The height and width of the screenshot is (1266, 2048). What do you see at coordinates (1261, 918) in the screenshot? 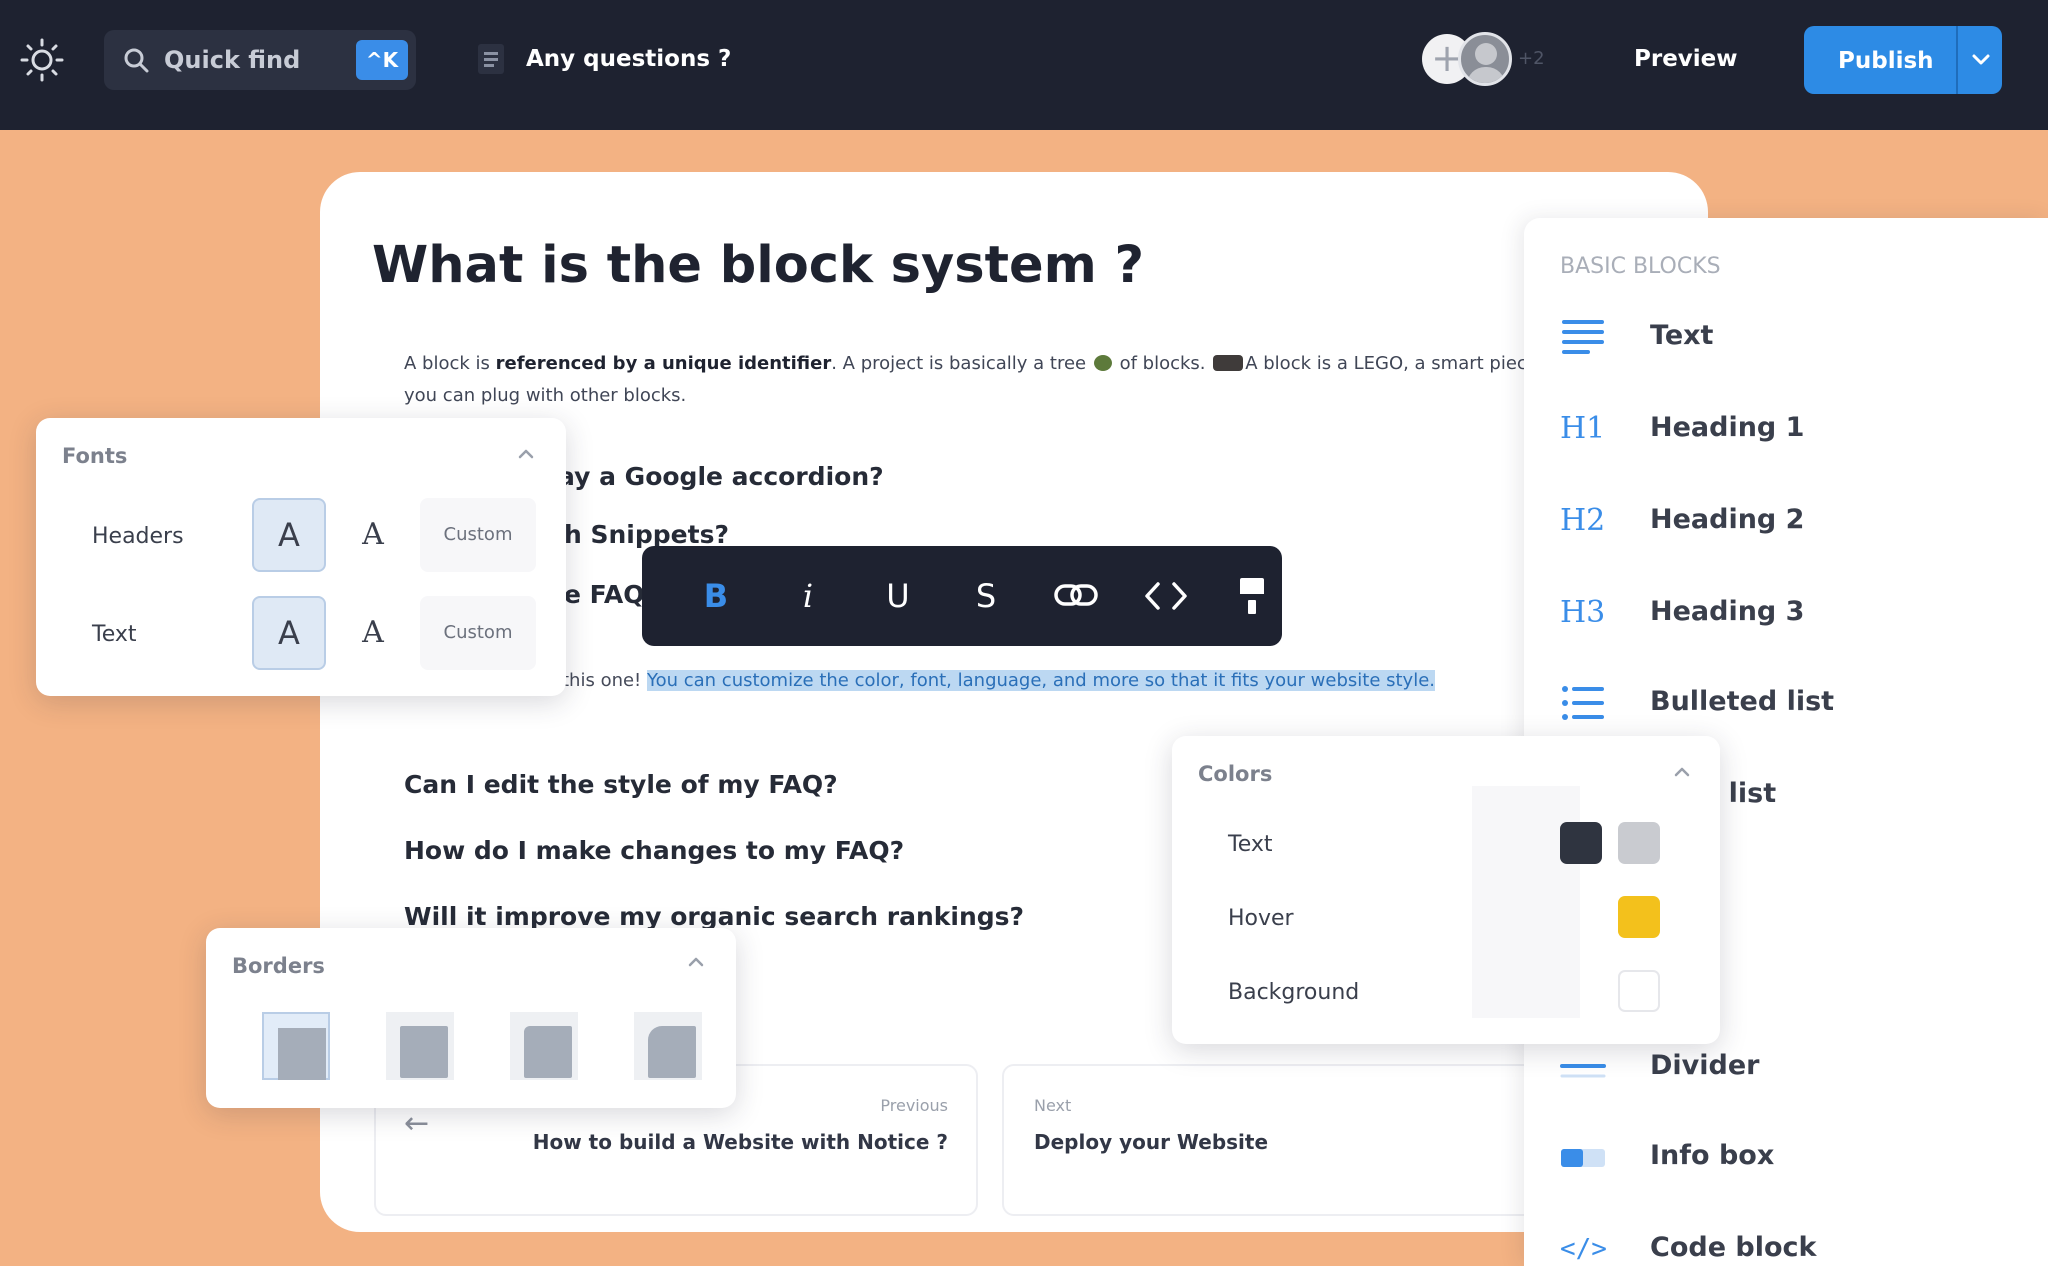
I see `hover-color-label: Hover` at bounding box center [1261, 918].